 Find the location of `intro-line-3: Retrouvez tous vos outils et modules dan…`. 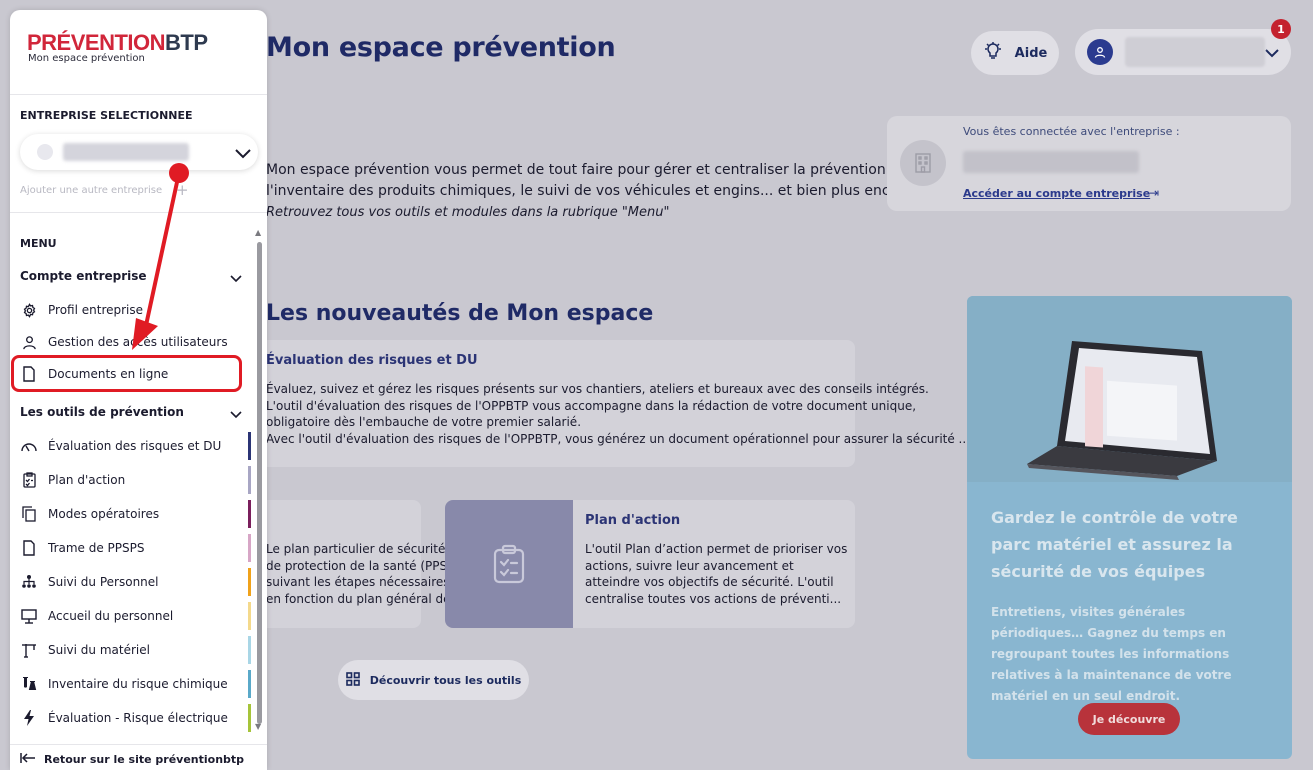

intro-line-3: Retrouvez tous vos outils et modules dan… is located at coordinates (468, 212).